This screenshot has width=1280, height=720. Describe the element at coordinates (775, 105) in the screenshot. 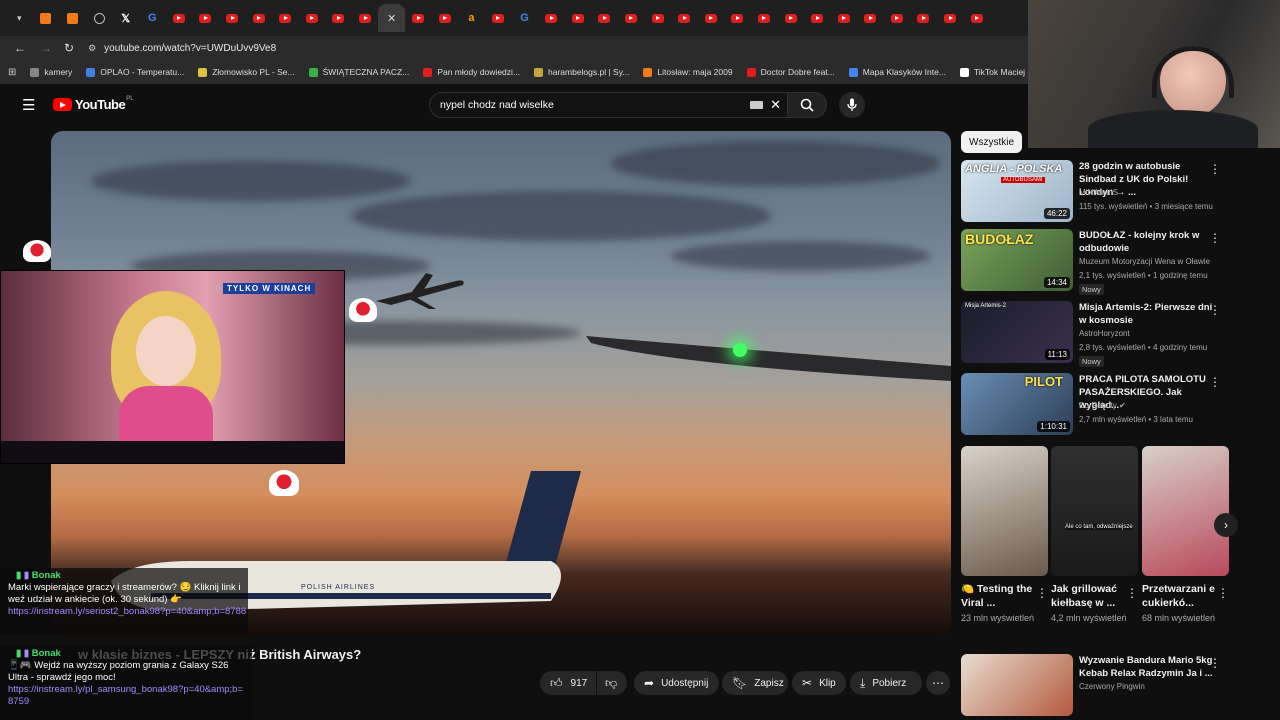

I see `clear-search-icon: ✕` at that location.